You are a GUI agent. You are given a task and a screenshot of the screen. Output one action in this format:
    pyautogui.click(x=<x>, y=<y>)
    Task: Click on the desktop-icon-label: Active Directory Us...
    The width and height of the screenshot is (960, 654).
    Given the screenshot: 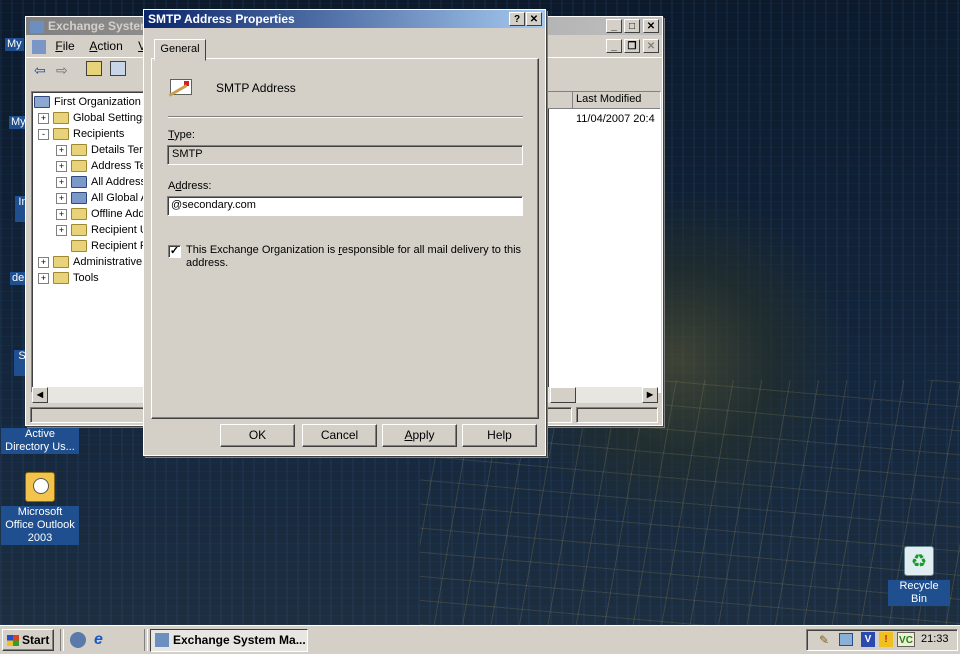 What is the action you would take?
    pyautogui.click(x=40, y=441)
    